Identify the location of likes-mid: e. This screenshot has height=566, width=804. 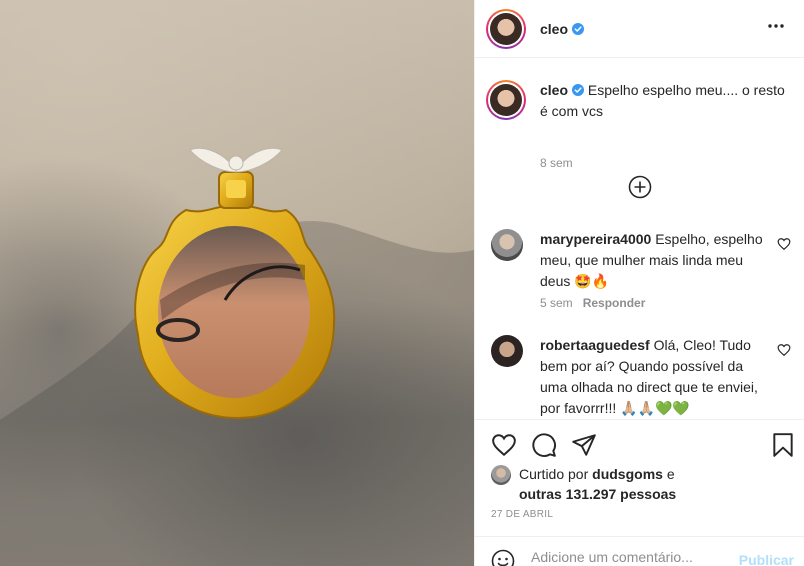
(670, 474).